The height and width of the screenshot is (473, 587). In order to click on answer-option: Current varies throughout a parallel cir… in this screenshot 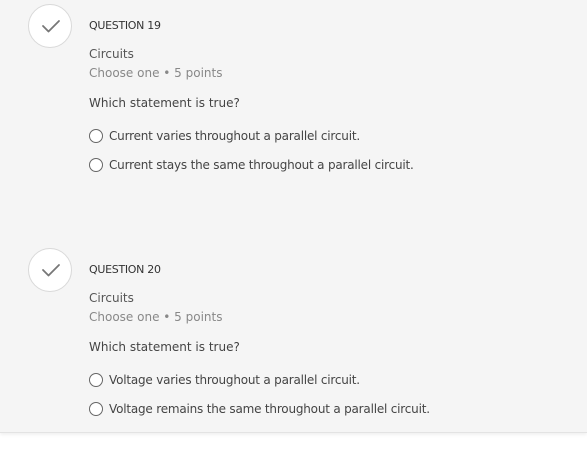, I will do `click(224, 136)`.